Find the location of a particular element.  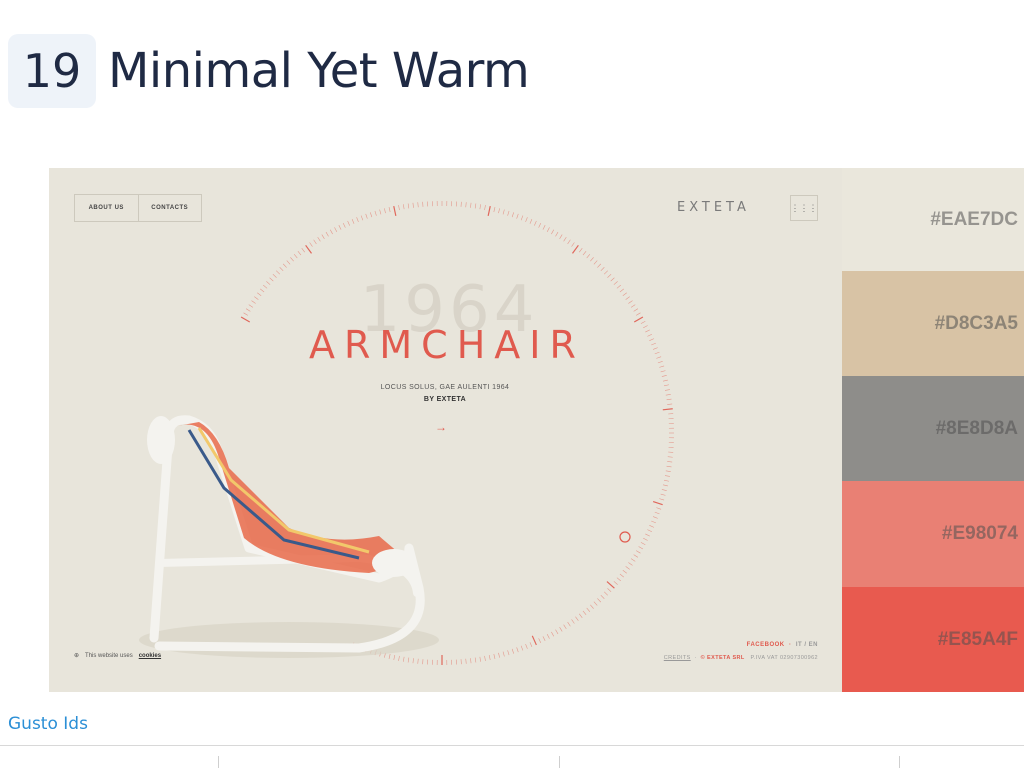

product-headline: ARMCHAIR is located at coordinates (447, 345).